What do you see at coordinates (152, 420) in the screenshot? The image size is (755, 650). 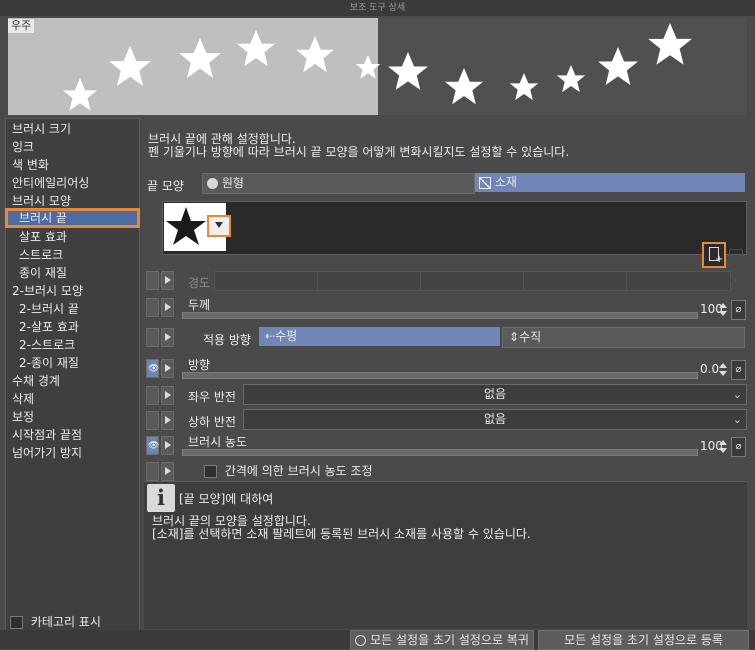 I see `flip-vertical-toggle` at bounding box center [152, 420].